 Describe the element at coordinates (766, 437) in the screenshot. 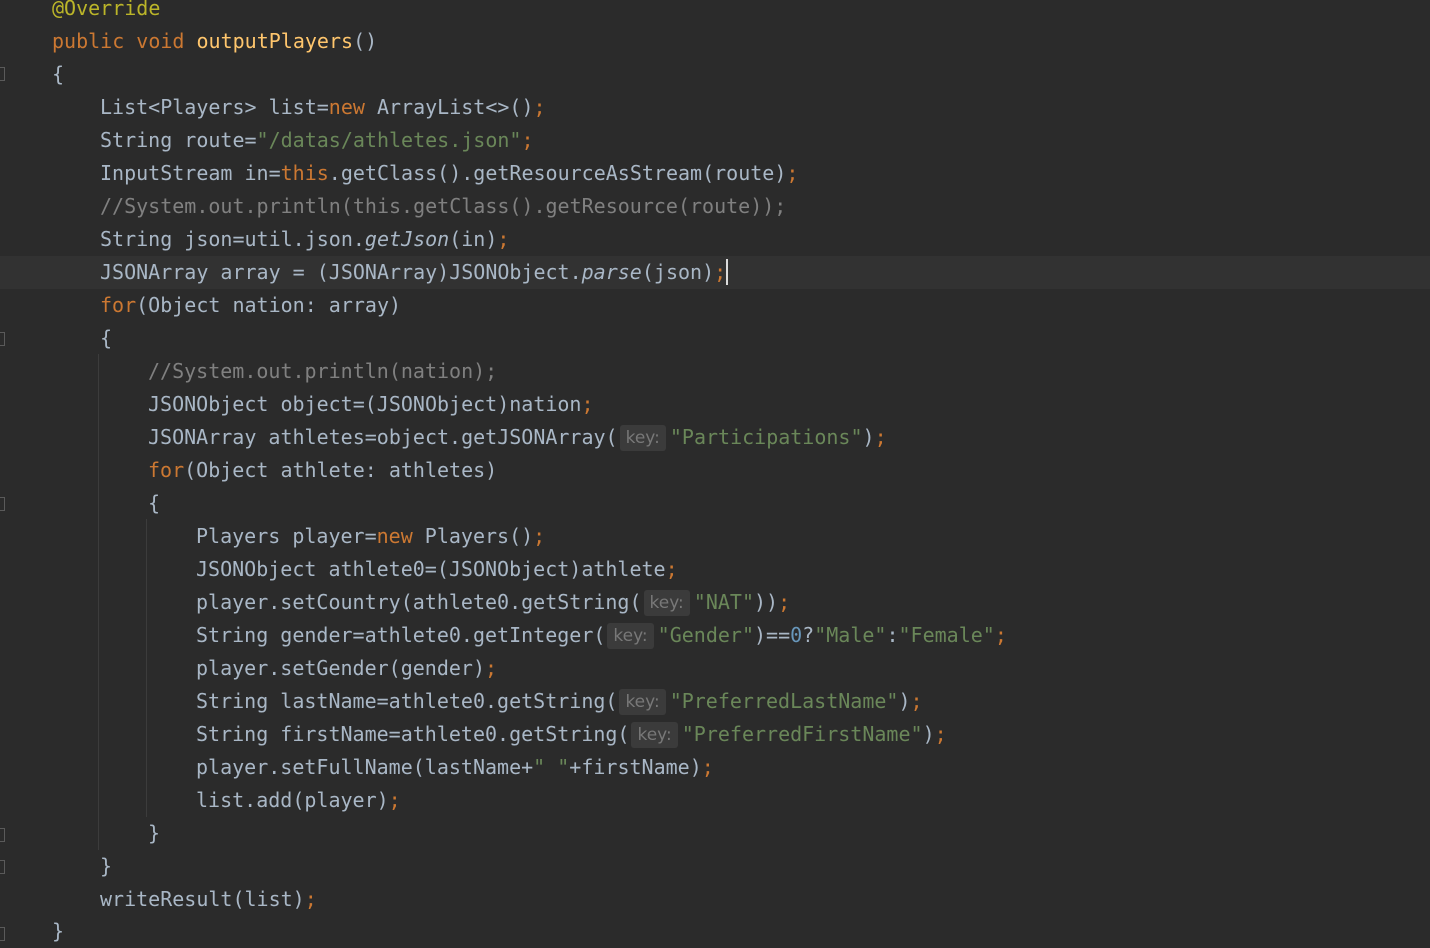

I see `string-literal: "Participations"` at that location.